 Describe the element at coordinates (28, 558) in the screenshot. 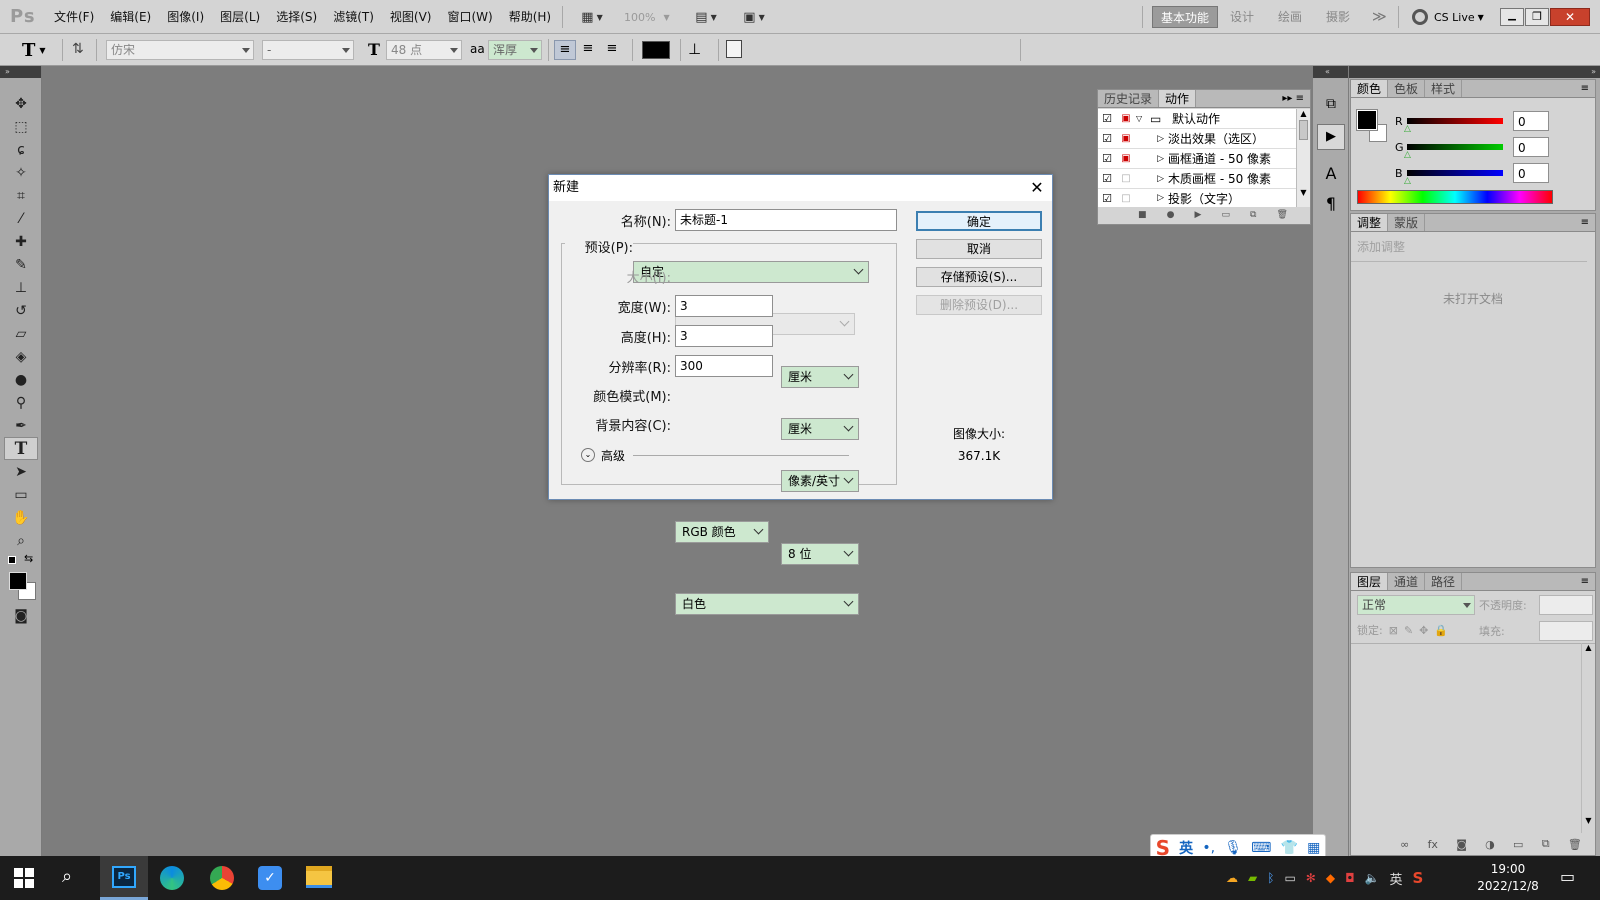

I see `swap-colors-icon: ⇆` at that location.